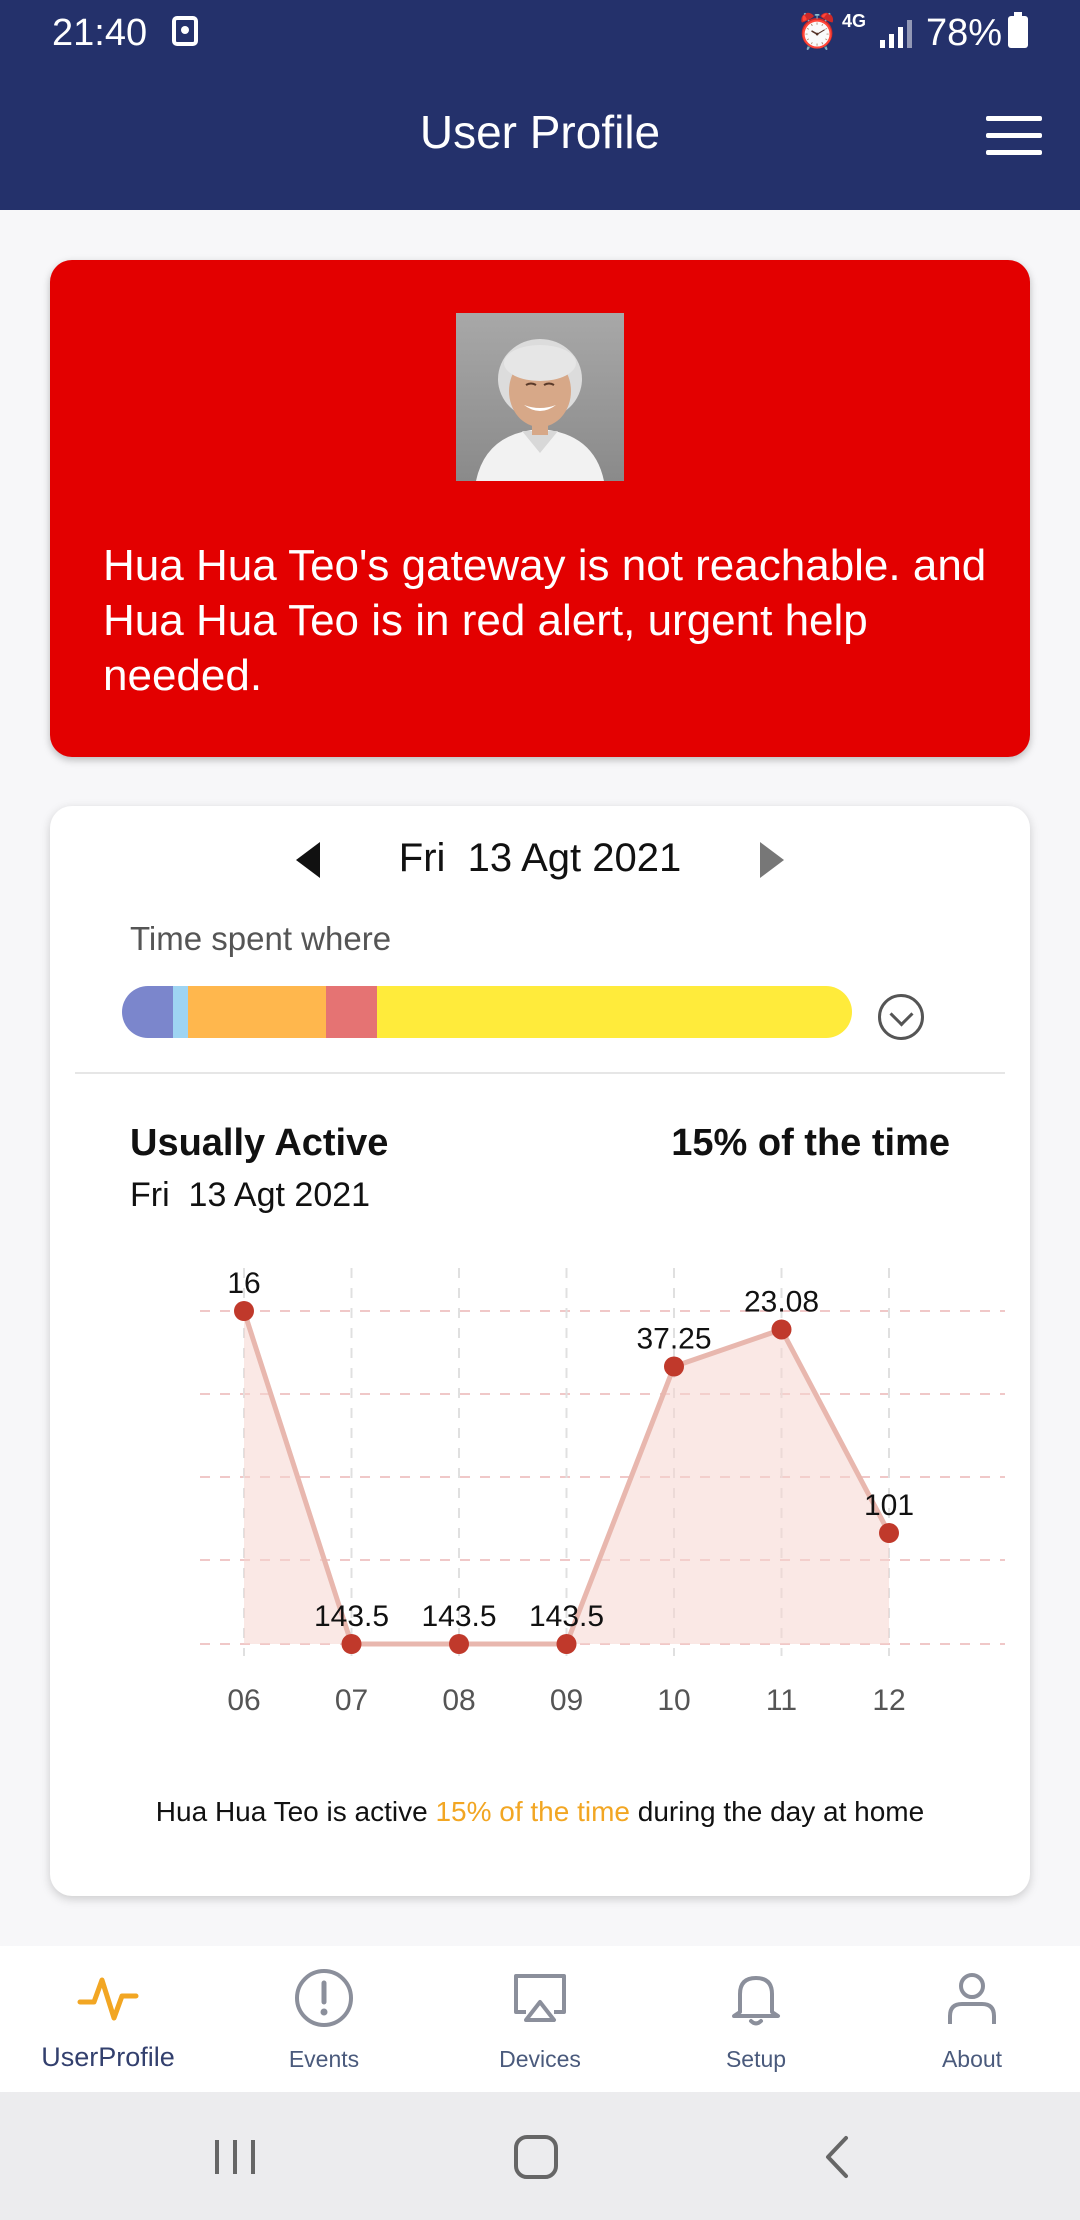 Image resolution: width=1080 pixels, height=2220 pixels. I want to click on signal-icon, so click(898, 33).